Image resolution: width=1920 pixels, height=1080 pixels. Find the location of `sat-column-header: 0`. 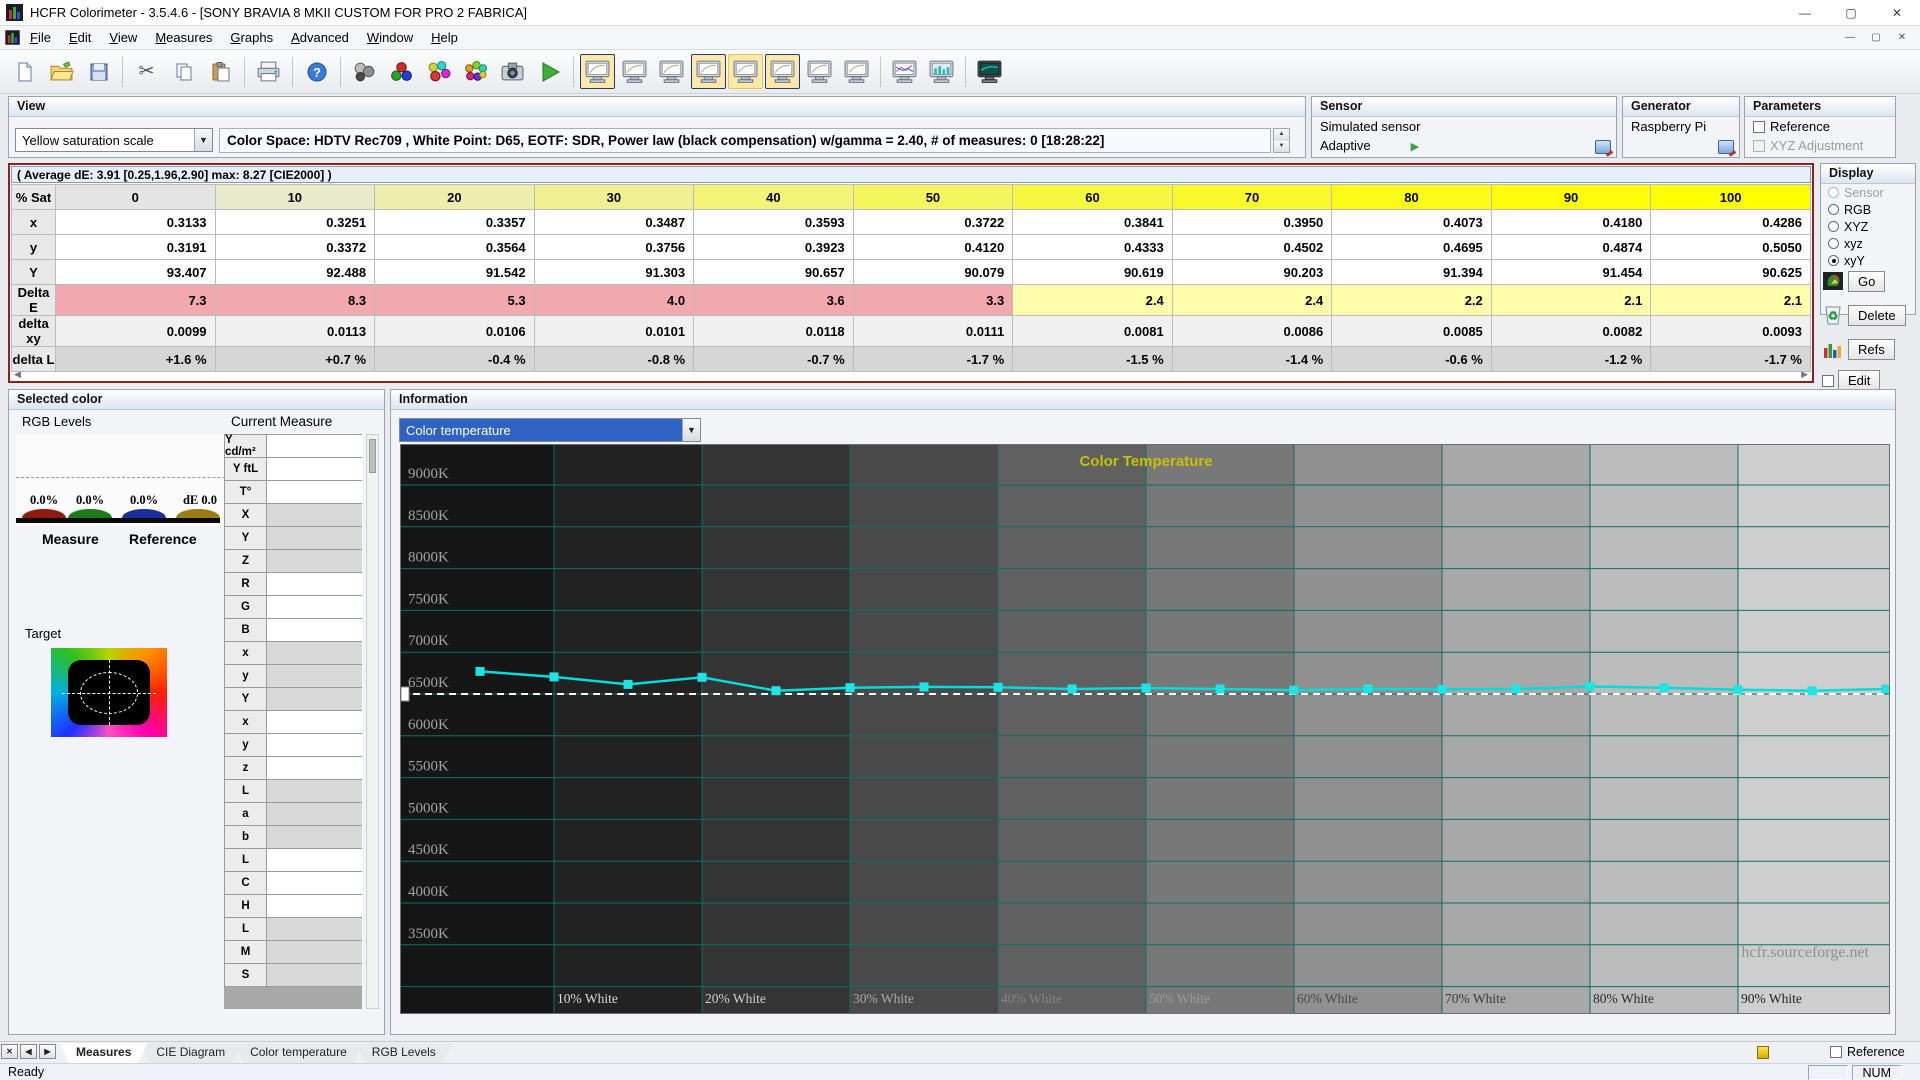

sat-column-header: 0 is located at coordinates (135, 197).